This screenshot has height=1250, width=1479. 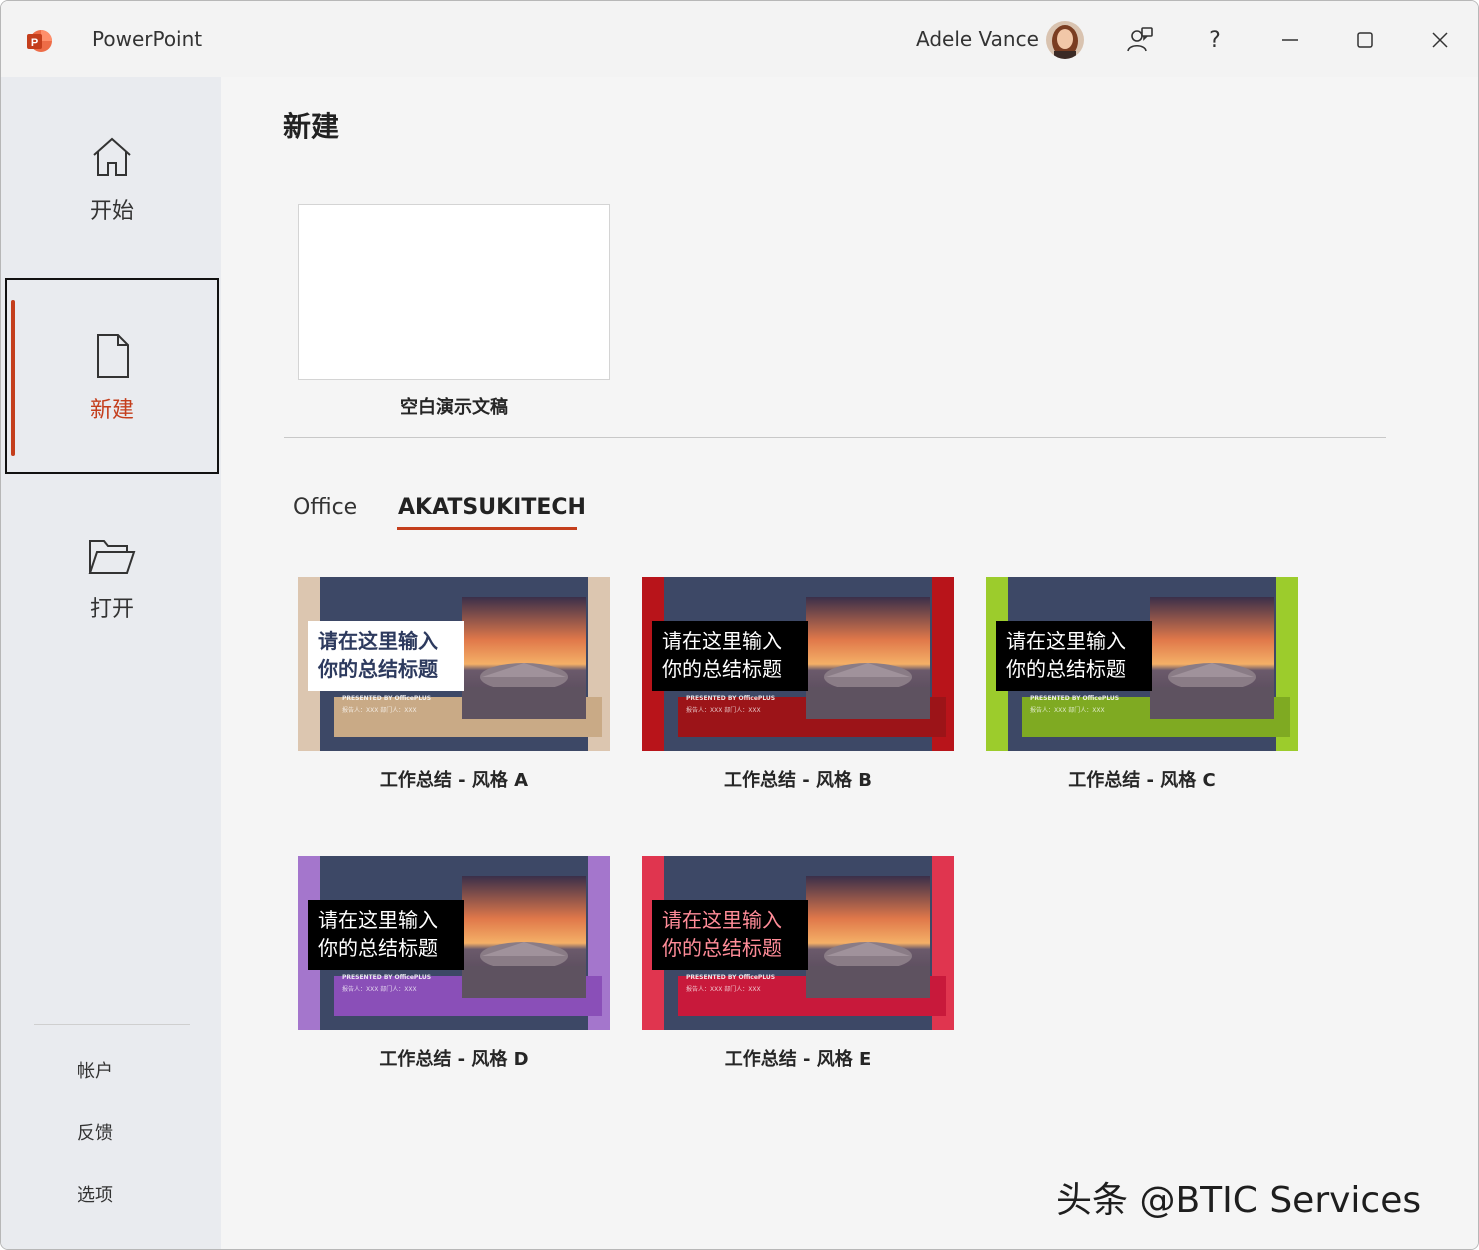 What do you see at coordinates (492, 507) in the screenshot?
I see `tab-akatsukitech: AKATSUKITECH` at bounding box center [492, 507].